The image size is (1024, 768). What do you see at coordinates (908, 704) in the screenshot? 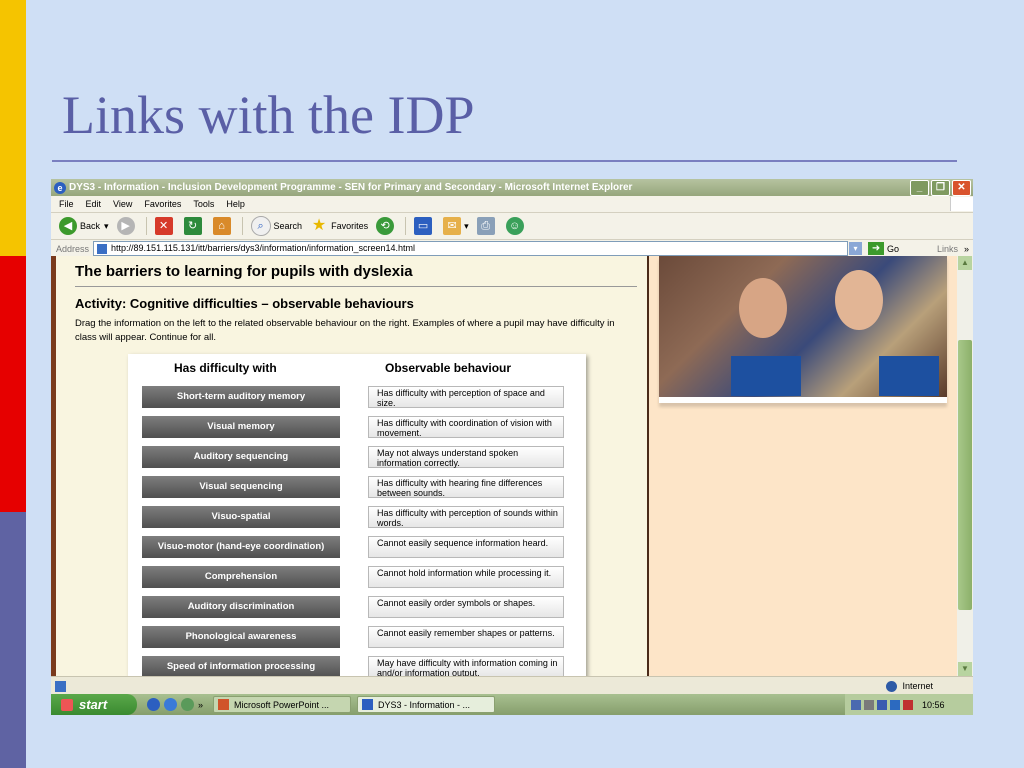
I see `volume-icon` at bounding box center [908, 704].